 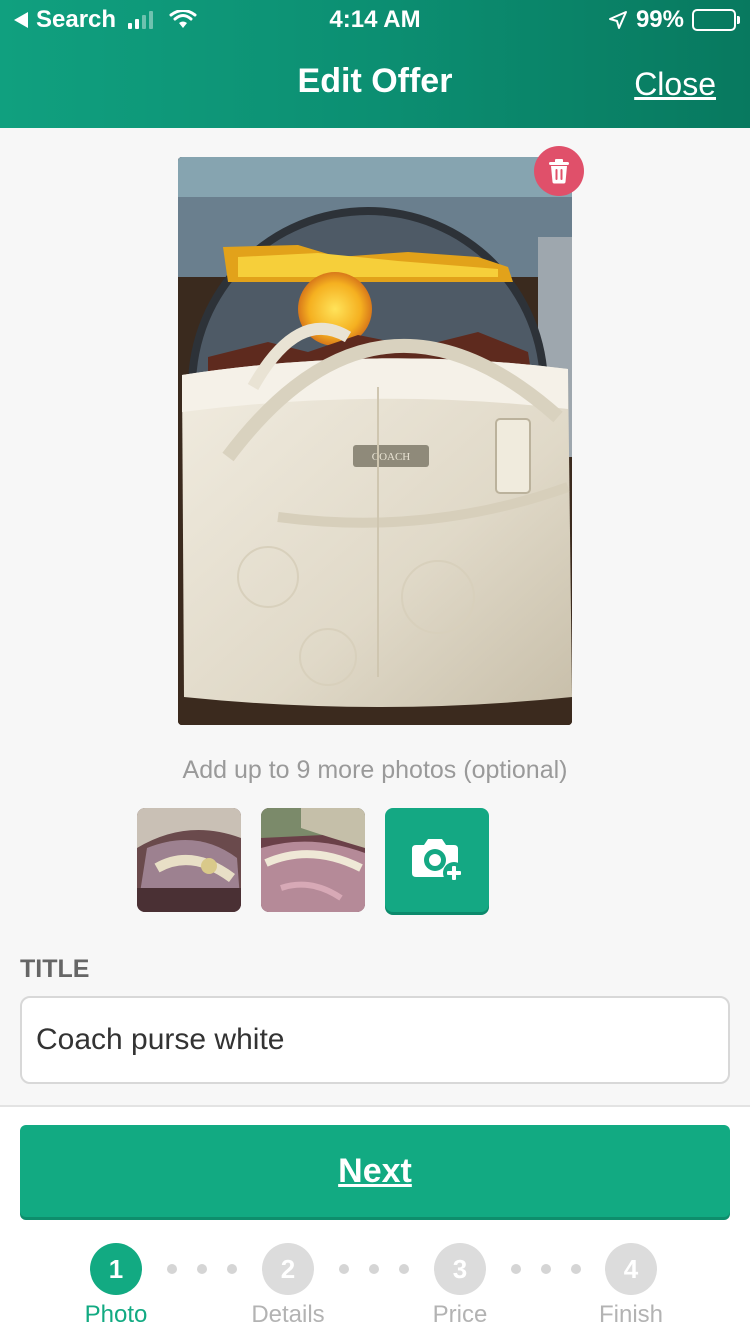 I want to click on add-photos-hint: Add up to 9 more photos (optional), so click(x=375, y=770).